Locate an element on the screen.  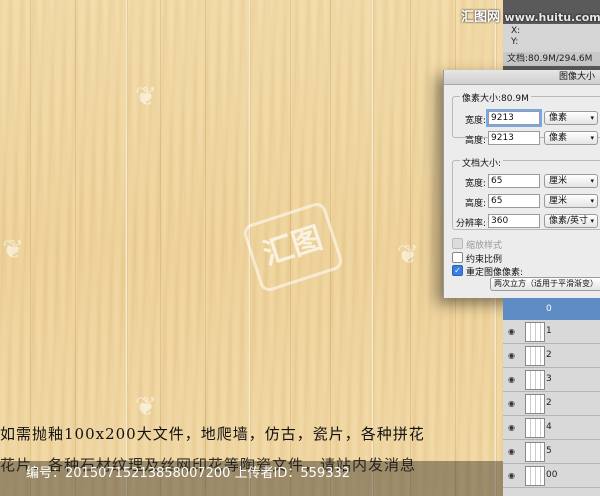
resample-method: 两次立方（适用于平滑渐变） is located at coordinates (546, 283).